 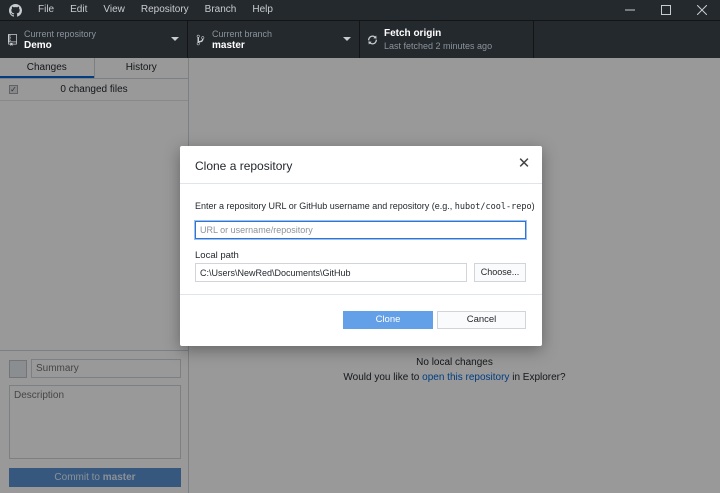 What do you see at coordinates (533, 206) in the screenshot?
I see `instruction-end: )` at bounding box center [533, 206].